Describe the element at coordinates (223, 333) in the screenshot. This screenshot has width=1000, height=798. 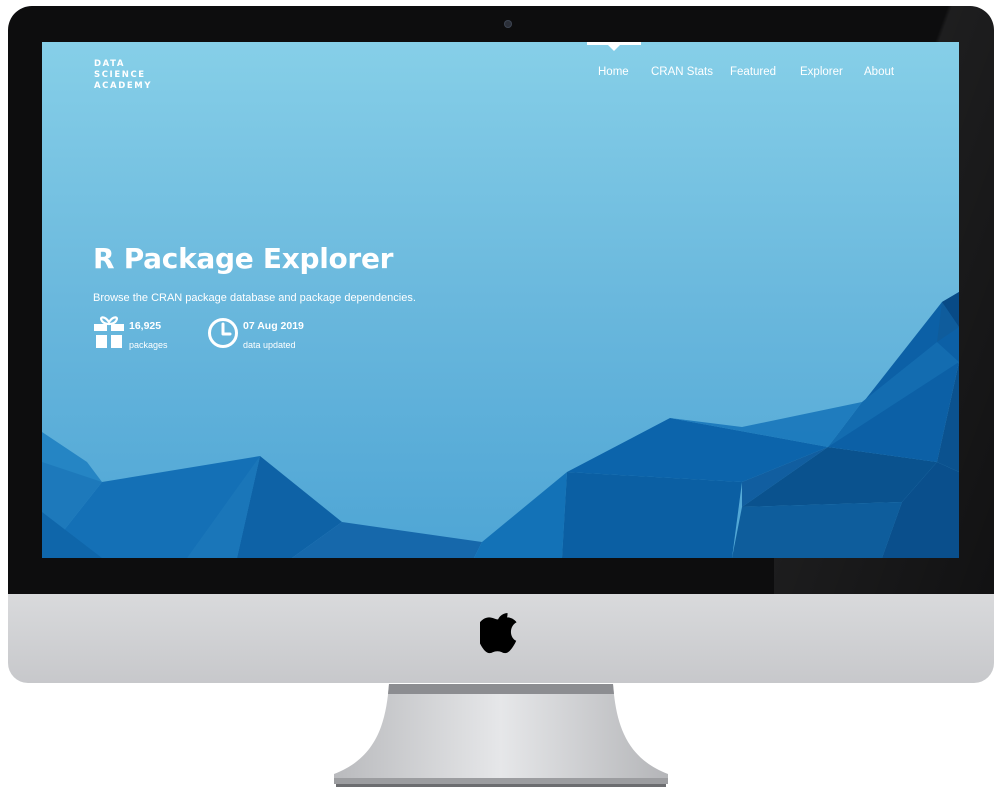
I see `clock-icon` at that location.